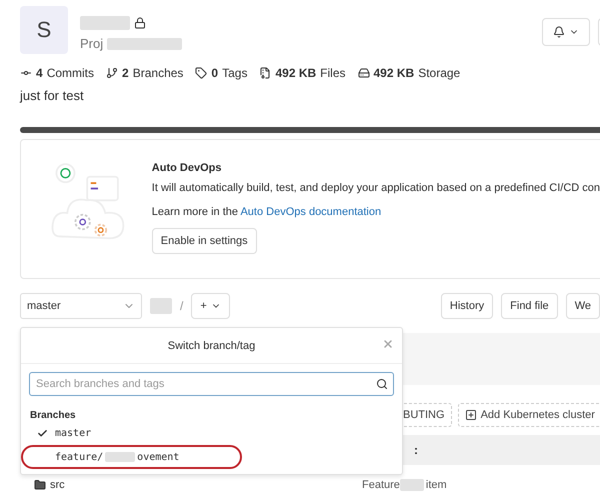 The height and width of the screenshot is (501, 600). Describe the element at coordinates (364, 73) in the screenshot. I see `storage-icon` at that location.